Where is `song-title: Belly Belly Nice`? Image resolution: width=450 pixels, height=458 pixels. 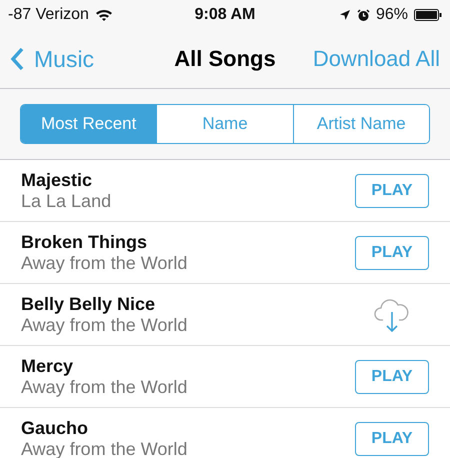 song-title: Belly Belly Nice is located at coordinates (88, 304).